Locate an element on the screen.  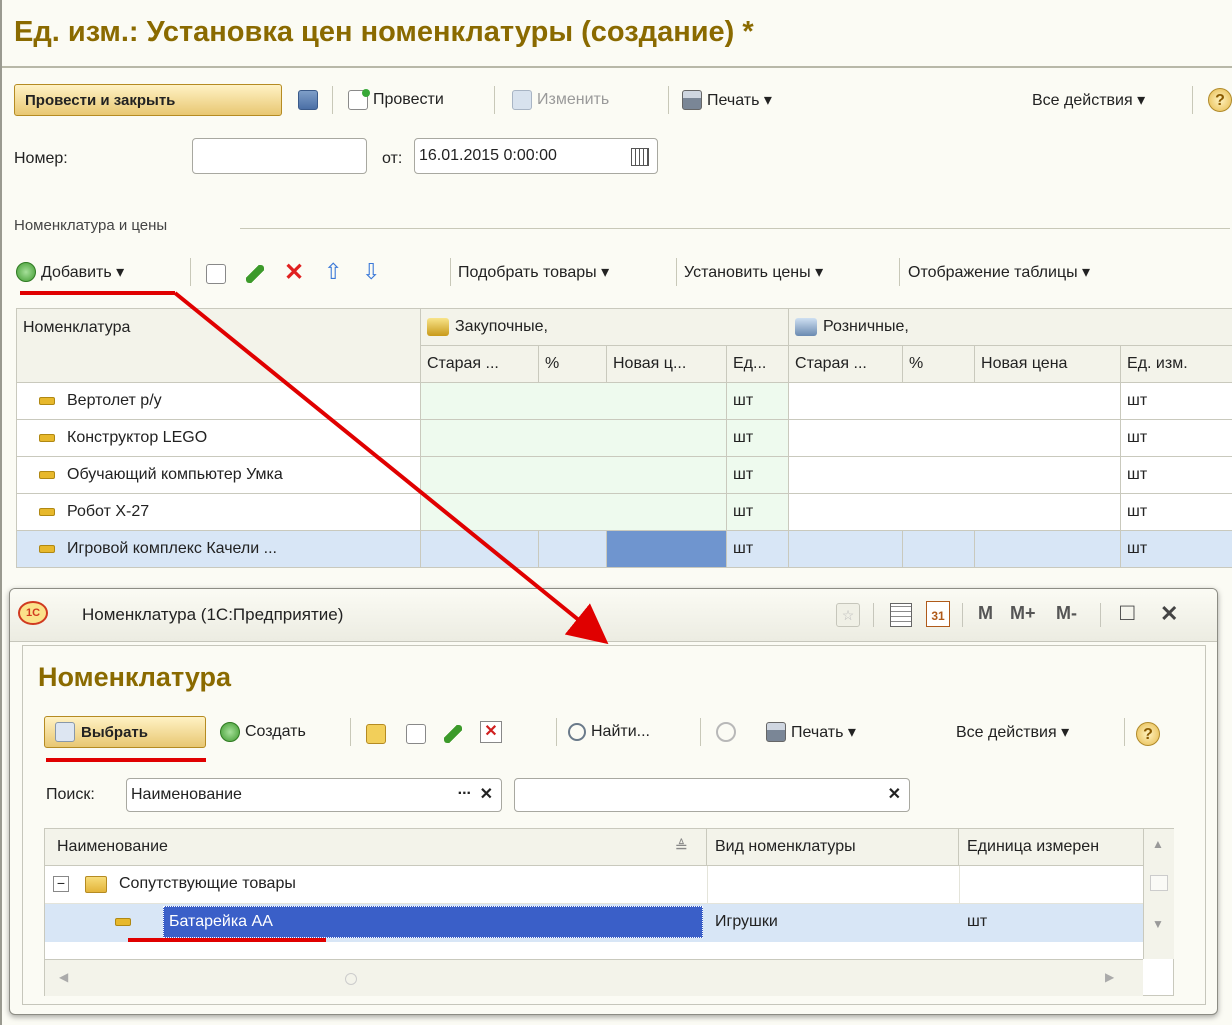
create-button: Создать is located at coordinates (263, 732).